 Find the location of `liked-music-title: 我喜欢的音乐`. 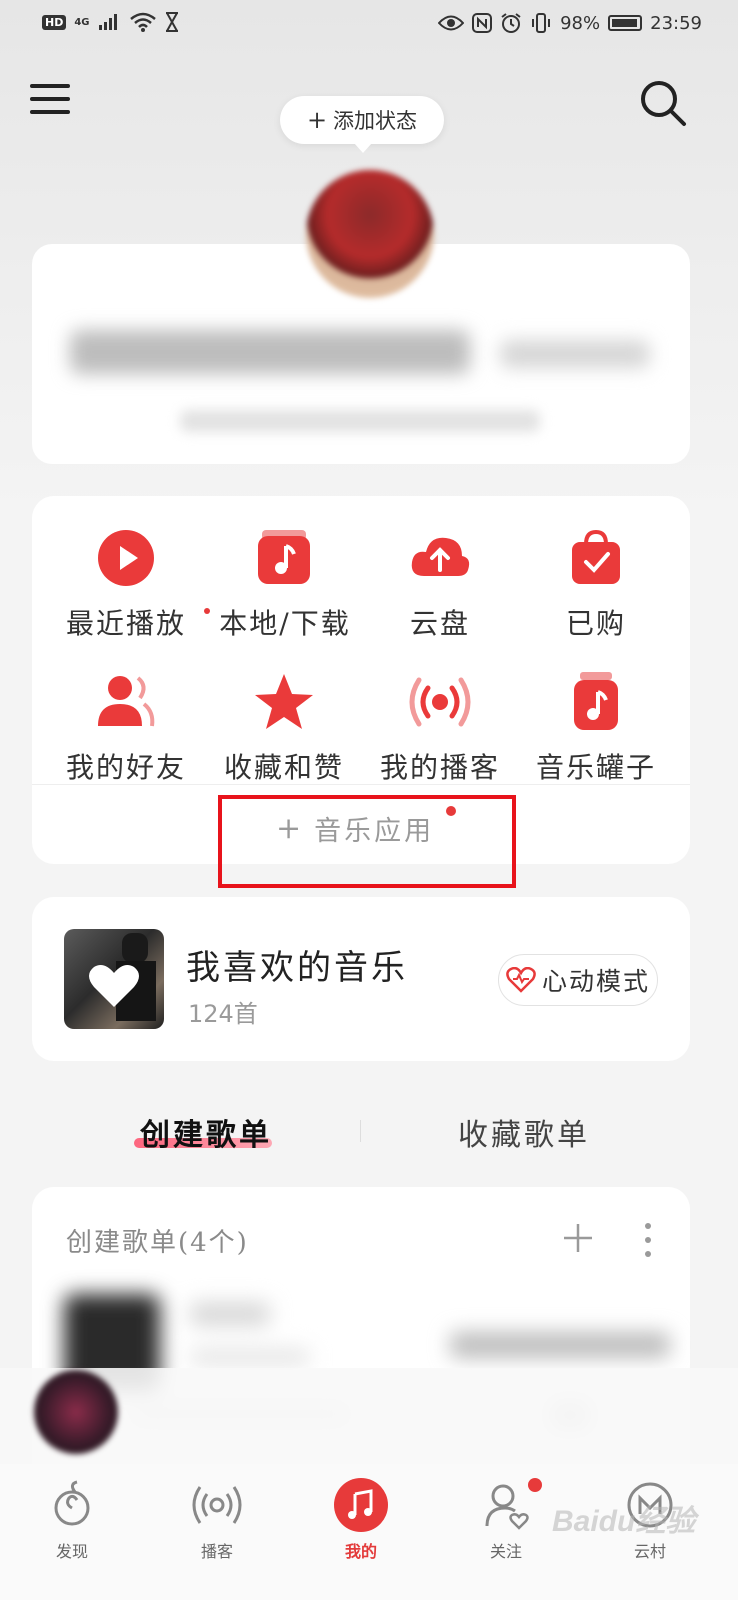

liked-music-title: 我喜欢的音乐 is located at coordinates (297, 968).